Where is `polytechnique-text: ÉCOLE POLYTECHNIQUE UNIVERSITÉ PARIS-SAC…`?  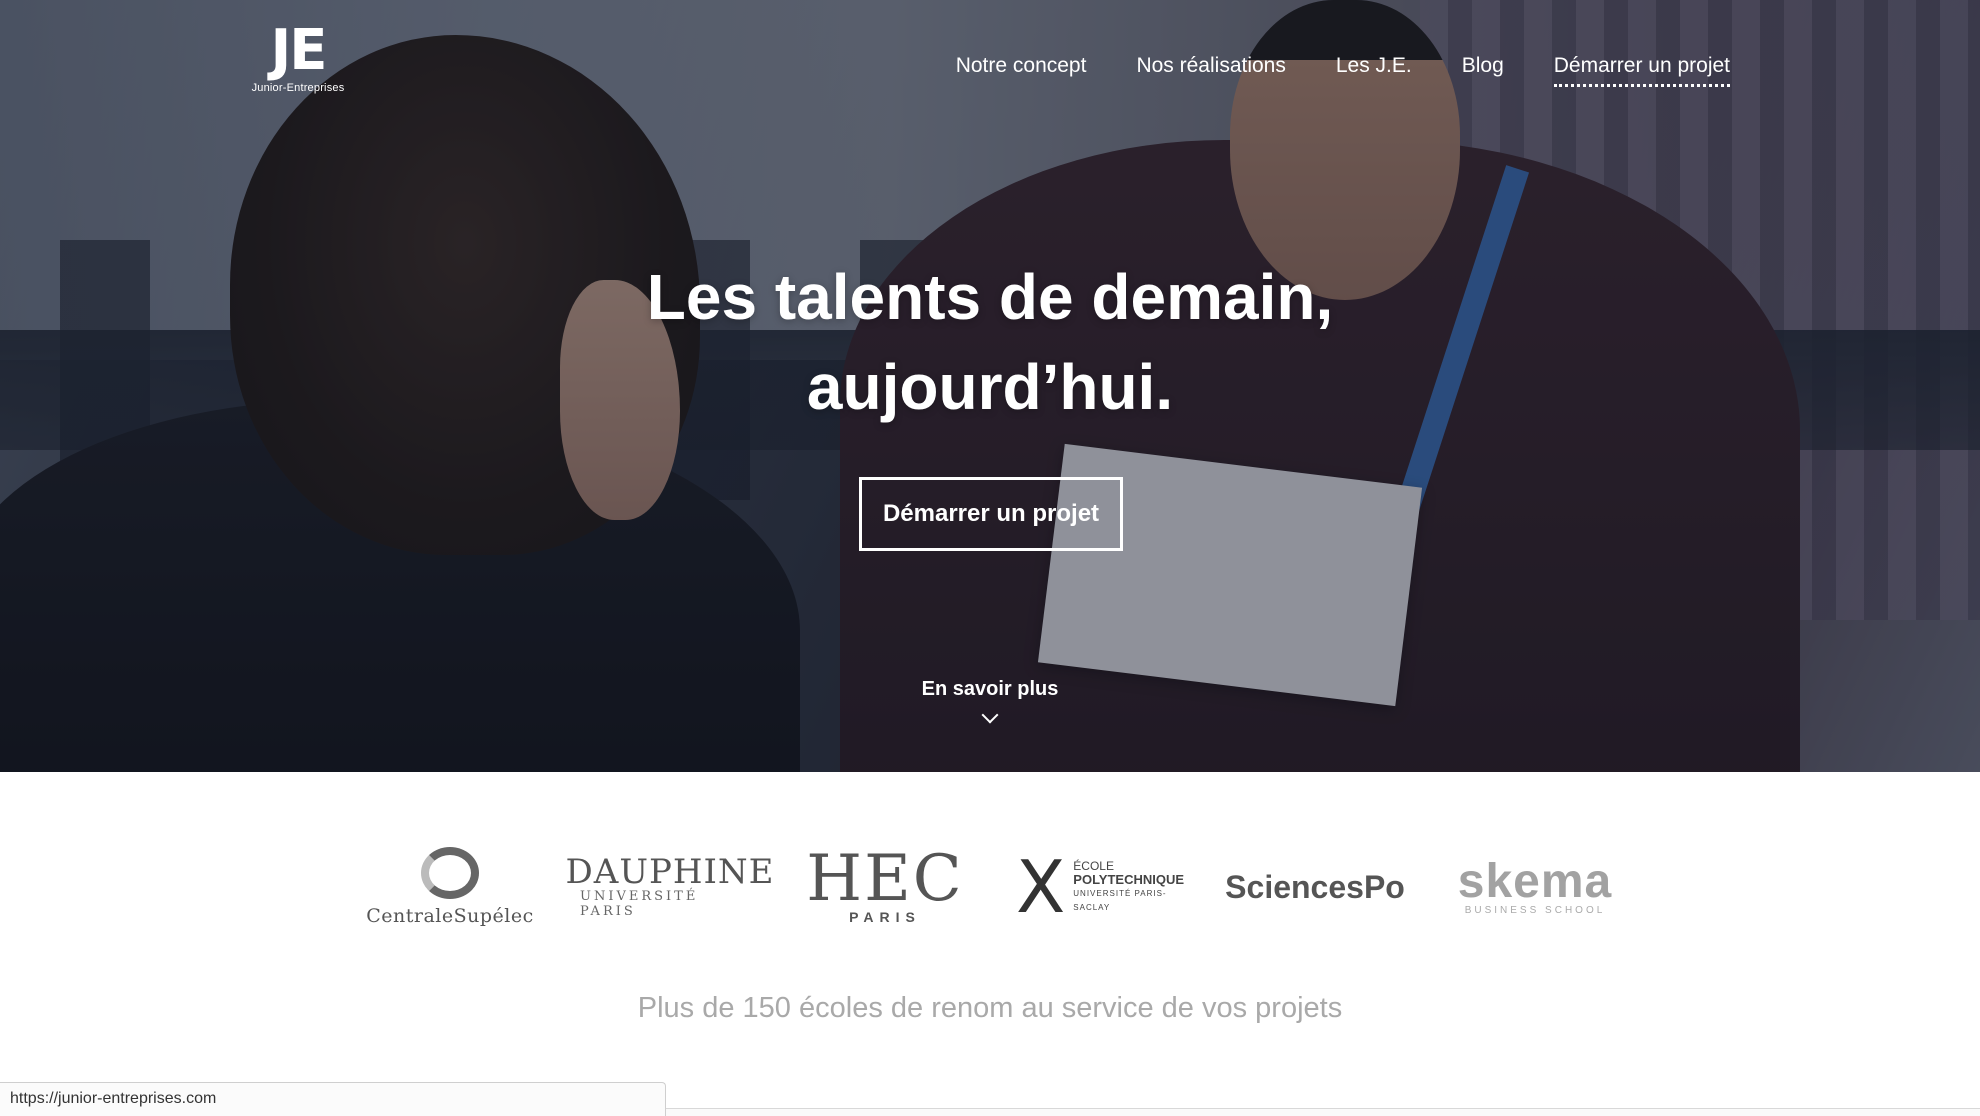
polytechnique-text: ÉCOLE POLYTECHNIQUE UNIVERSITÉ PARIS-SAC… is located at coordinates (1128, 887).